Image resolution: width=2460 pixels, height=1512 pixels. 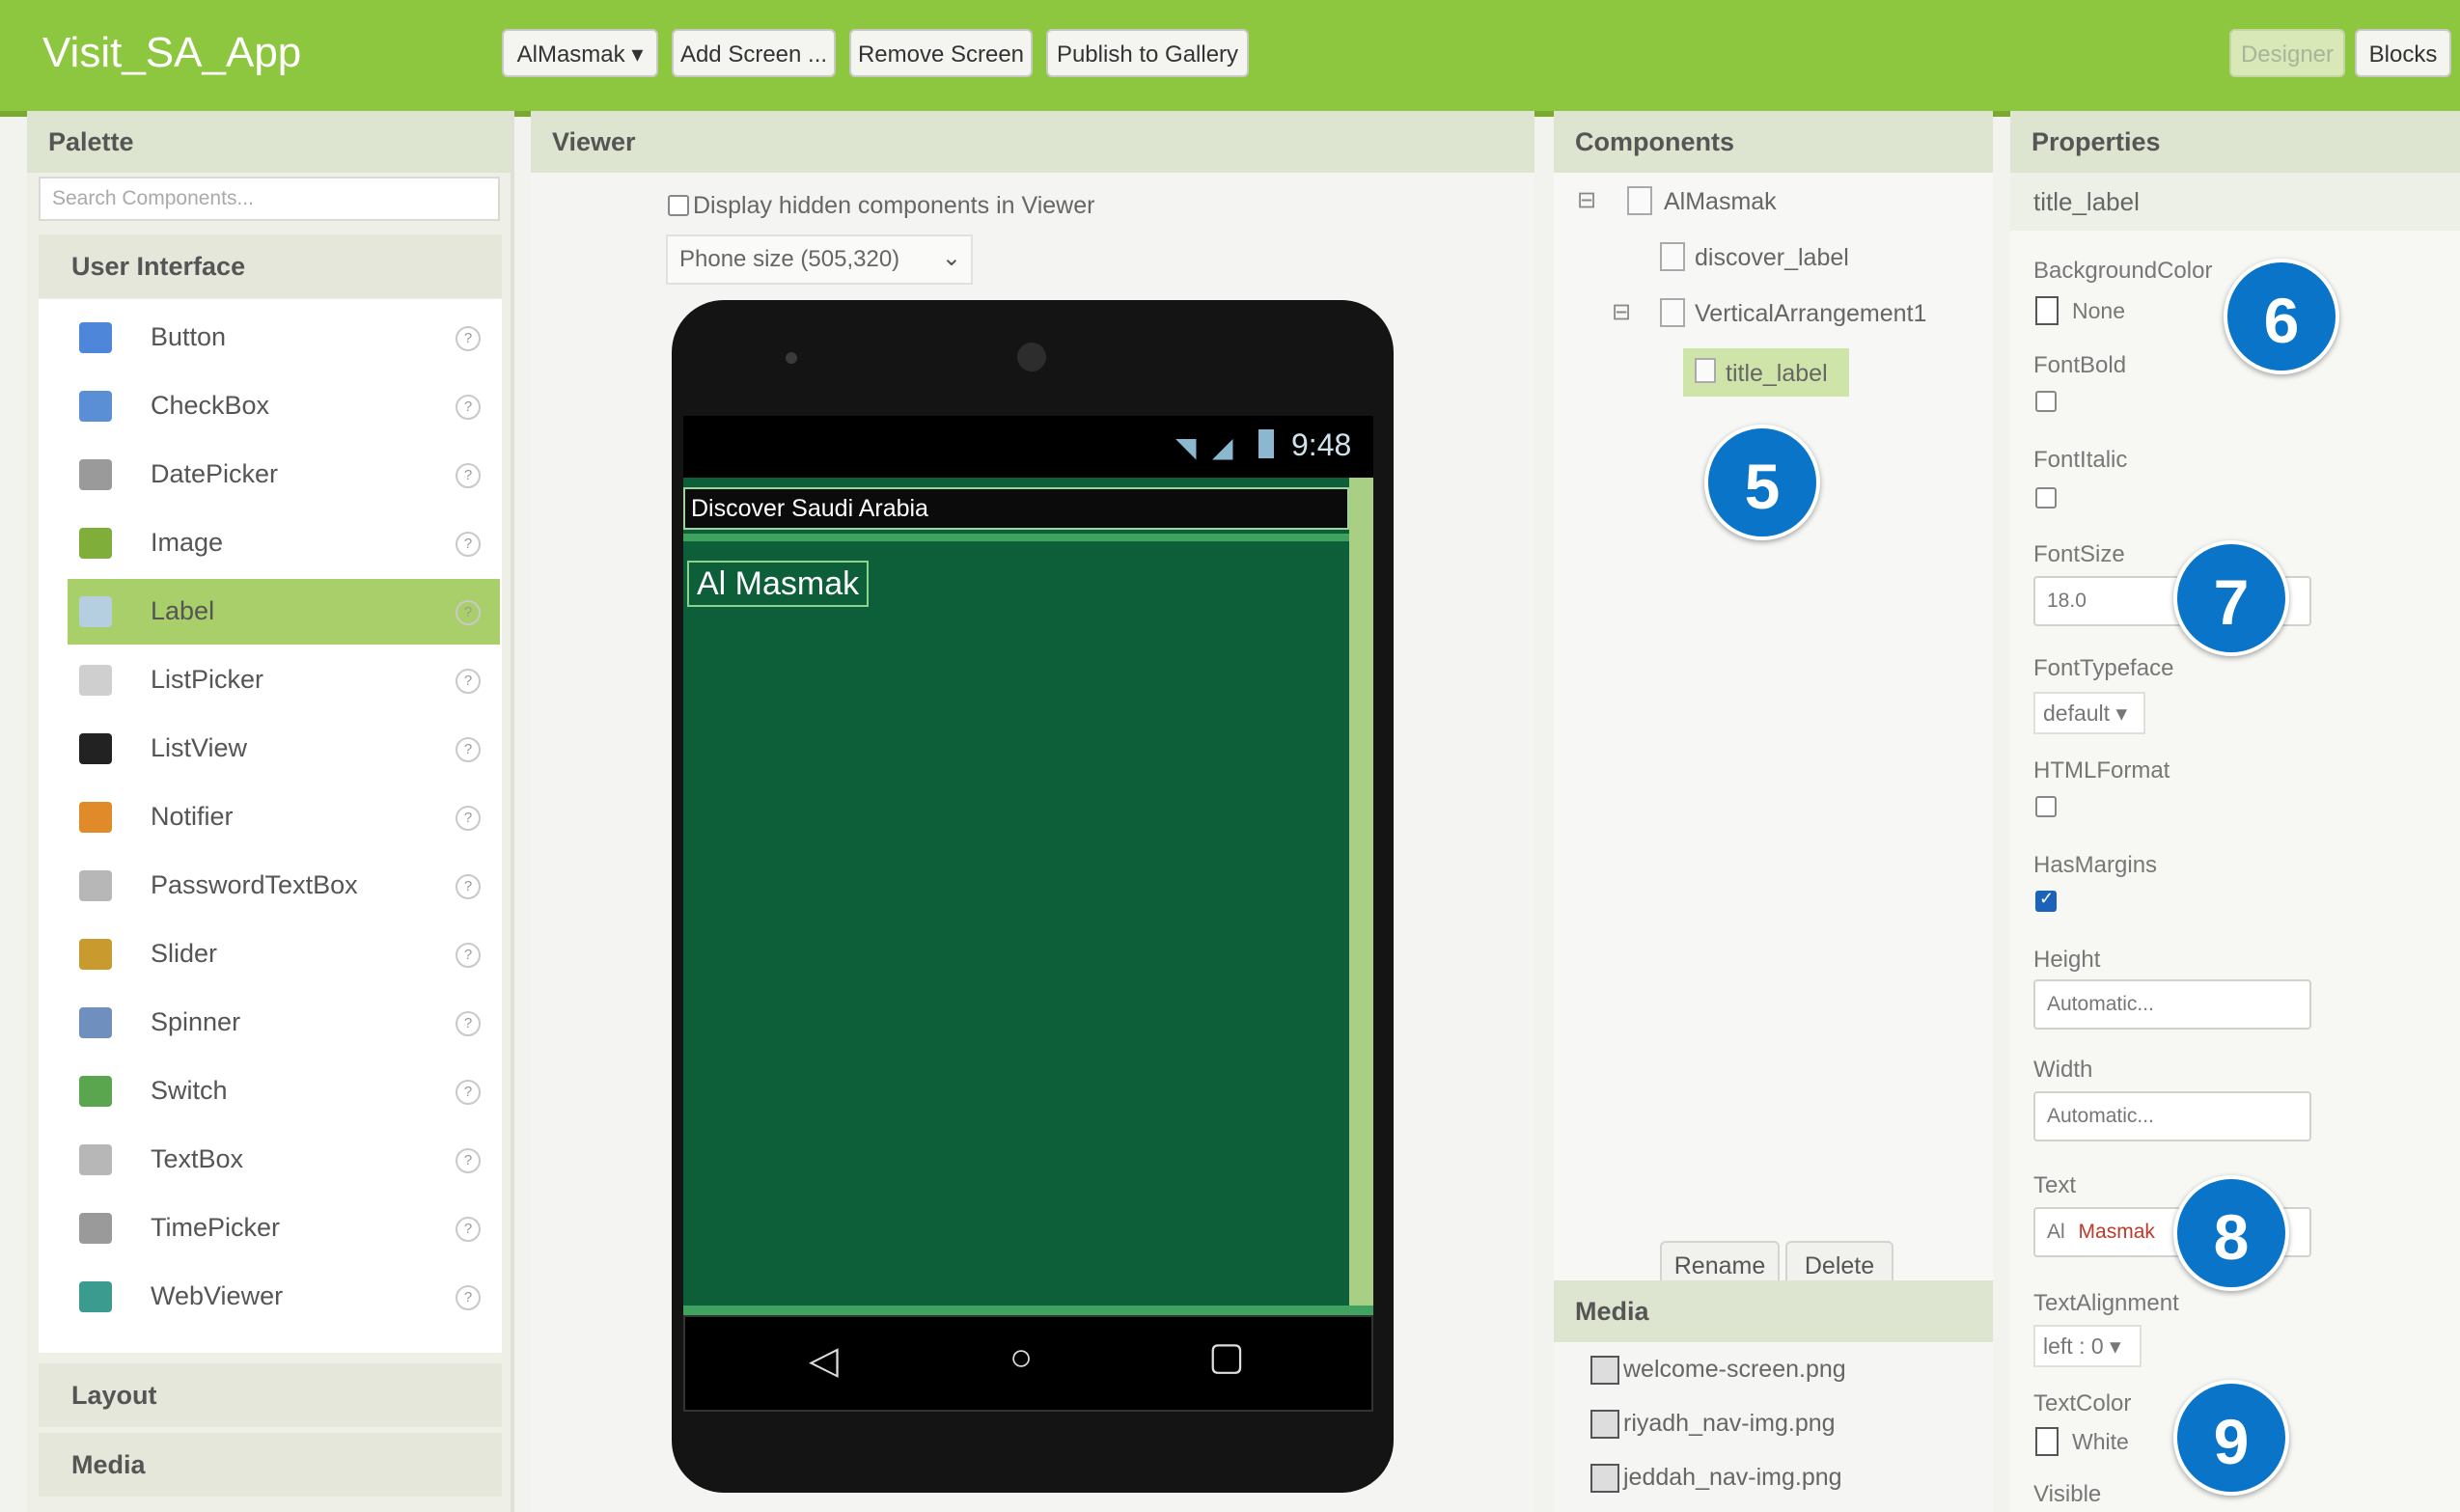 What do you see at coordinates (254, 884) in the screenshot?
I see `palette-item-label: PasswordTextBox` at bounding box center [254, 884].